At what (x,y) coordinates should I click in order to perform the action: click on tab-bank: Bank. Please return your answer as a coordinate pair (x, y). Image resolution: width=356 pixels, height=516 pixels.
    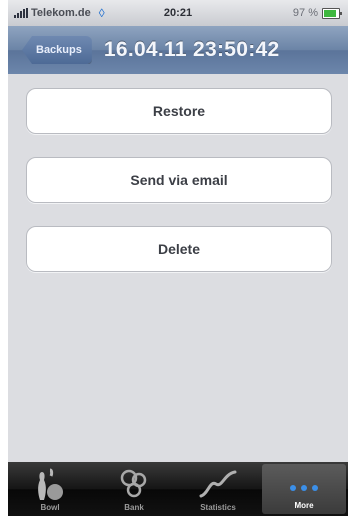
    Looking at the image, I should click on (134, 489).